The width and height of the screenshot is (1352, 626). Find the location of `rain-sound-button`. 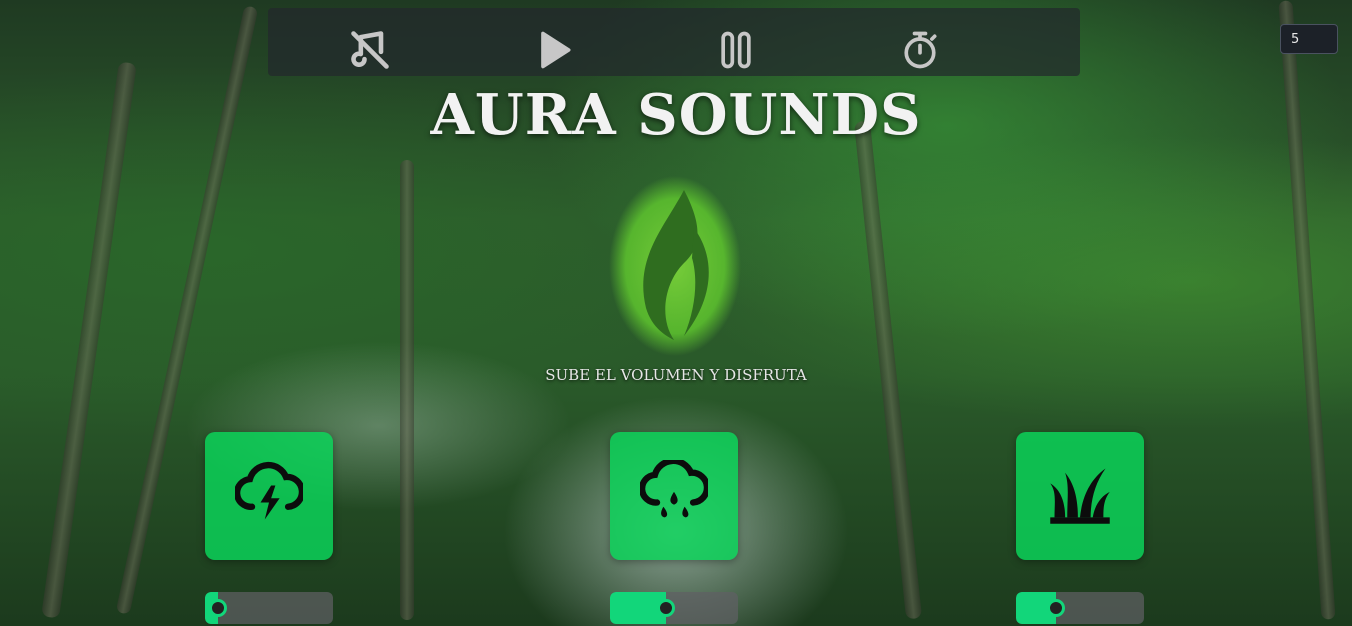

rain-sound-button is located at coordinates (674, 496).